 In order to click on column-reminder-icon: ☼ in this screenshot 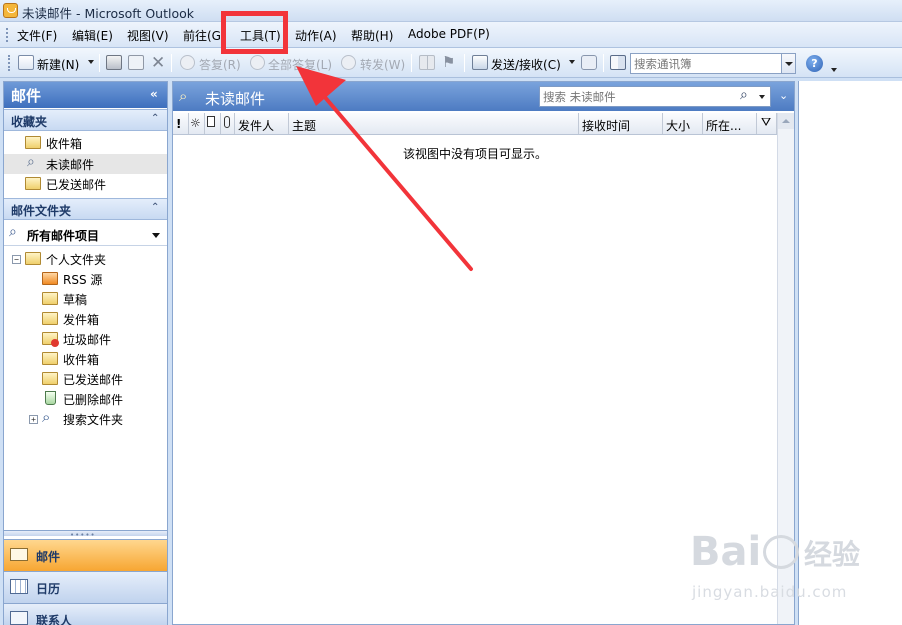, I will do `click(197, 123)`.